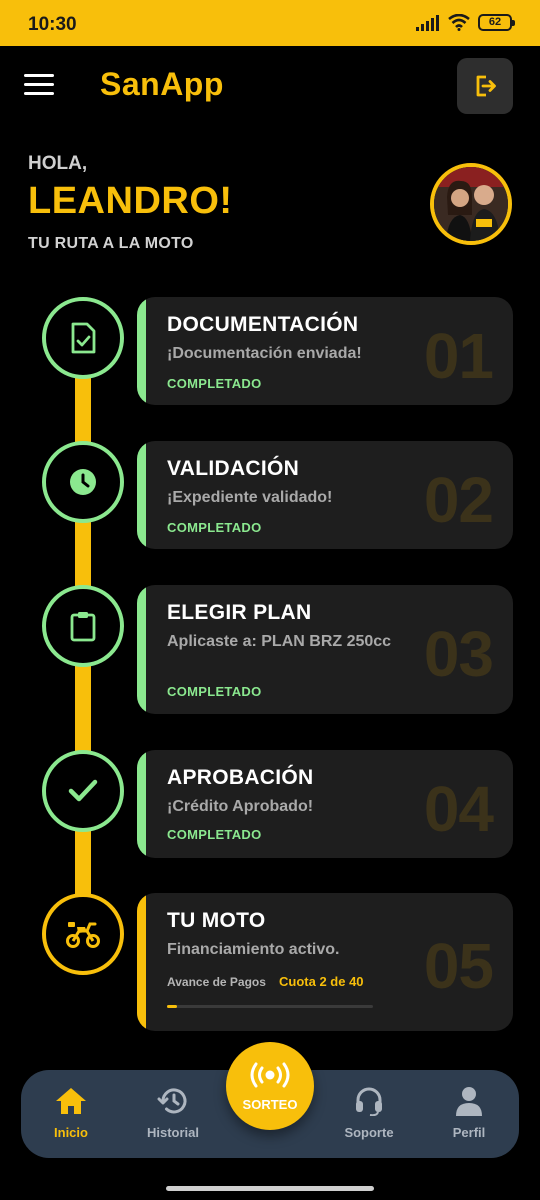  I want to click on step-number: 03, so click(458, 654).